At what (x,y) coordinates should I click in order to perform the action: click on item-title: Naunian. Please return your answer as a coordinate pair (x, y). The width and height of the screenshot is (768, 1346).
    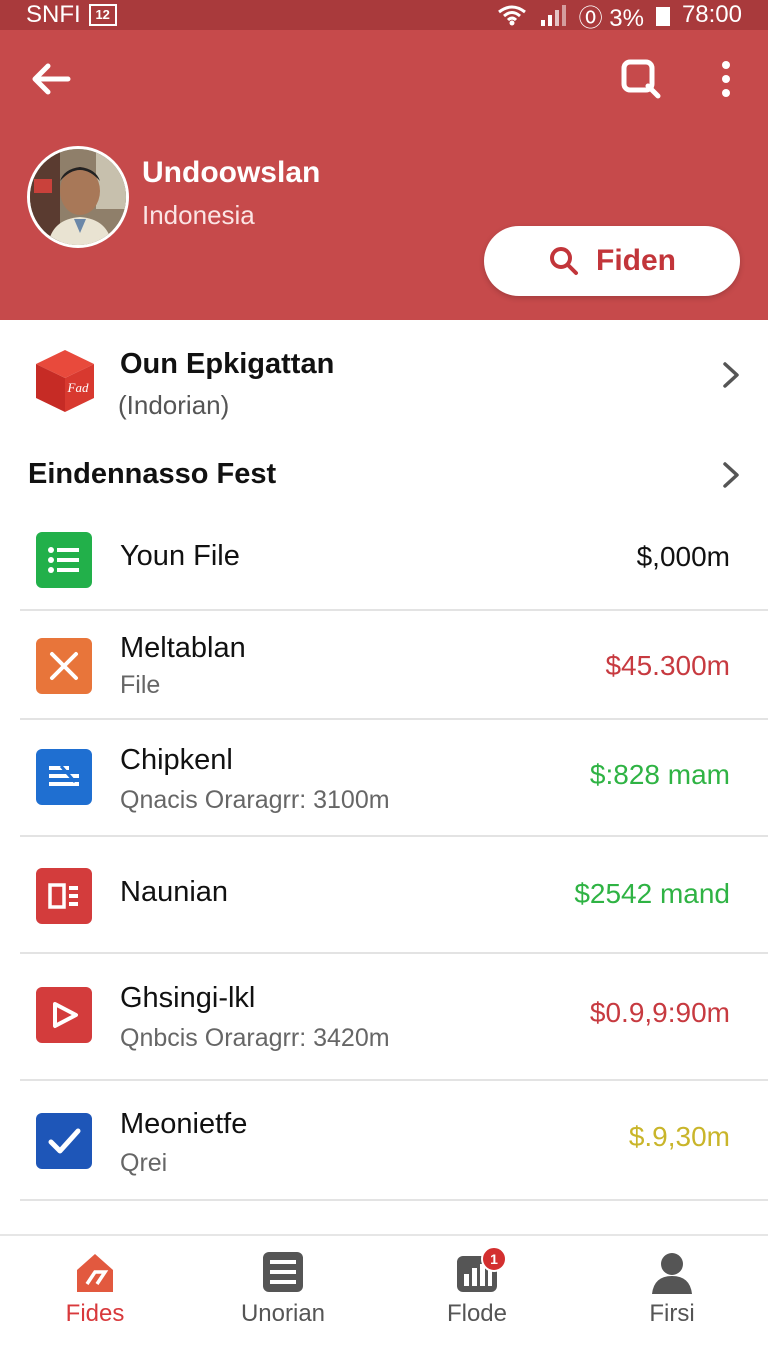
    Looking at the image, I should click on (174, 892).